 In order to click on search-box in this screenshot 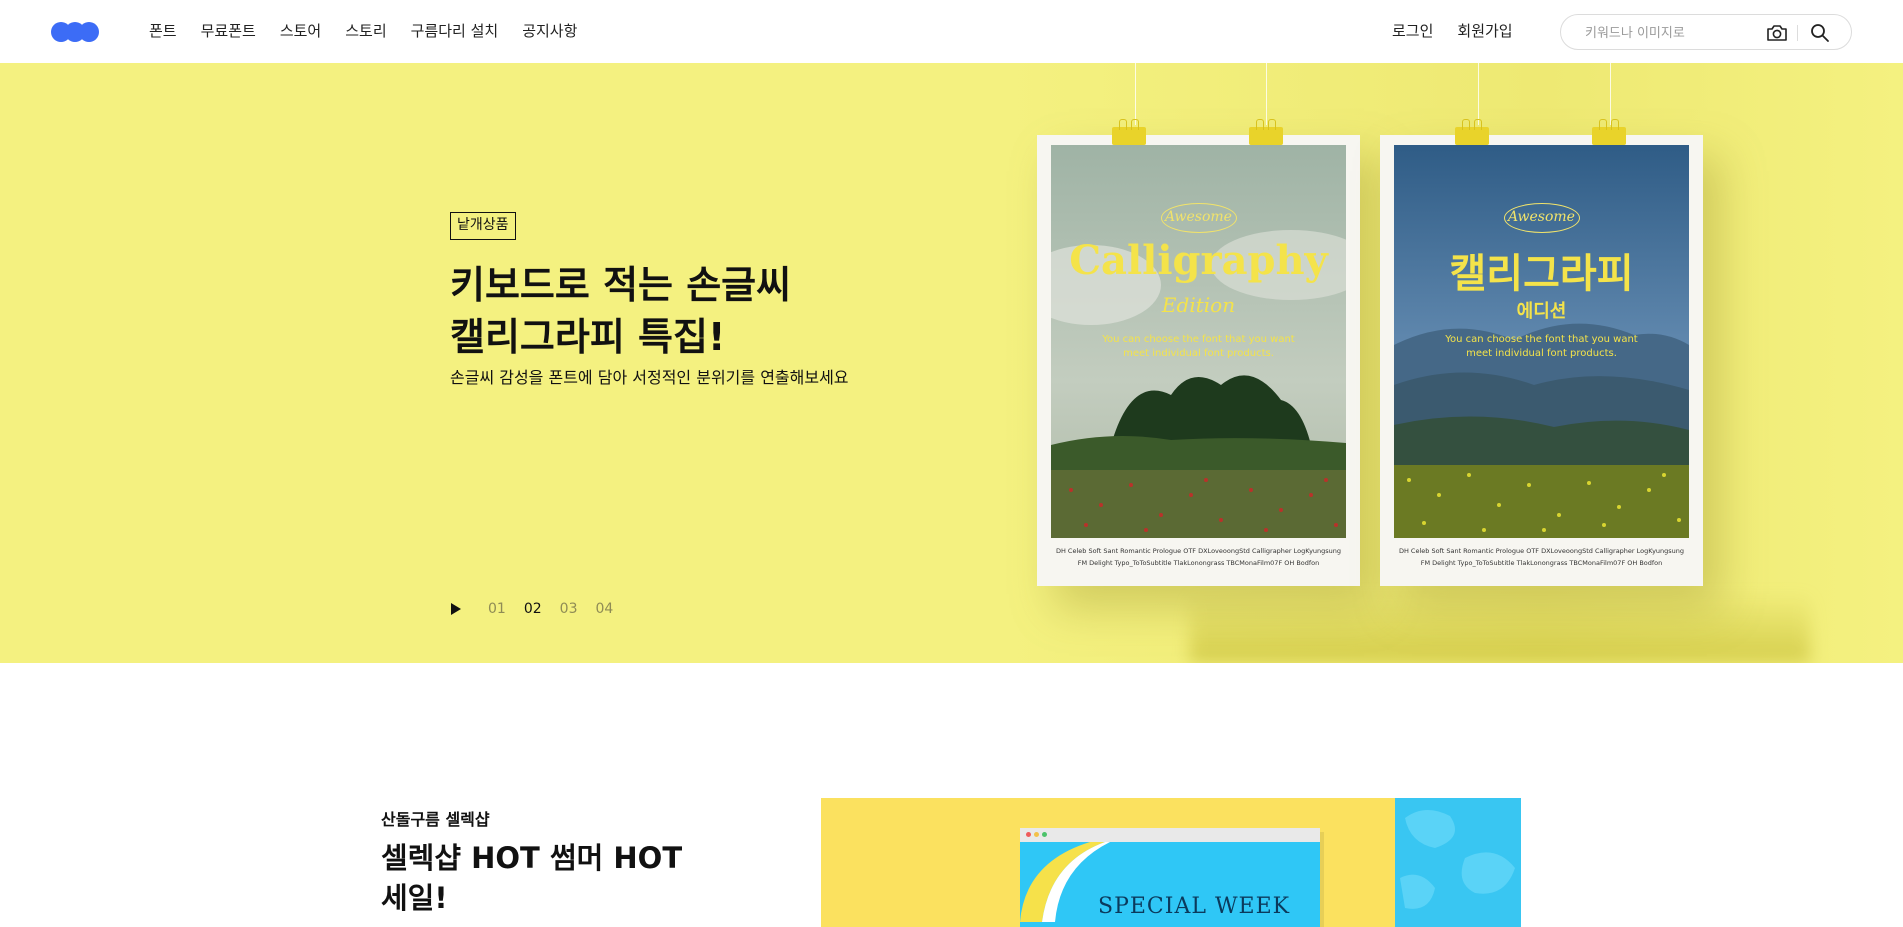, I will do `click(1706, 32)`.